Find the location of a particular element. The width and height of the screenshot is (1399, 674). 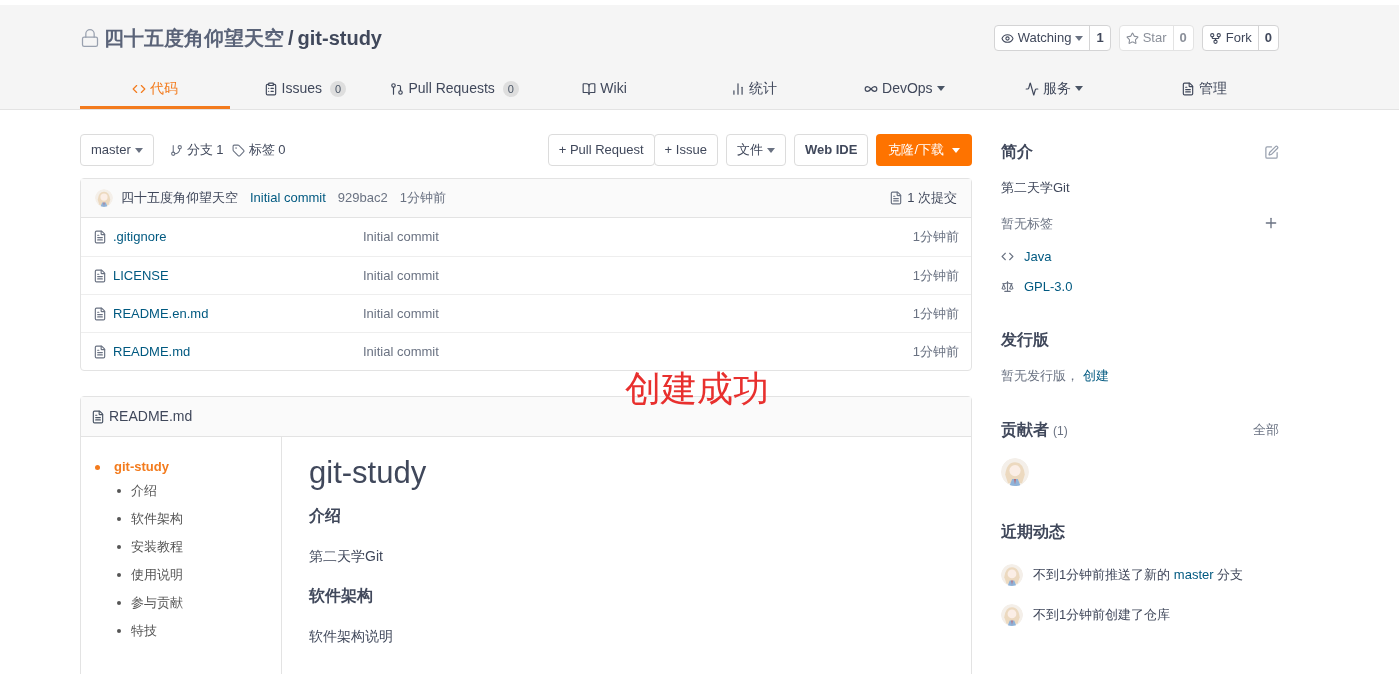

repo-name: git-study is located at coordinates (339, 38).